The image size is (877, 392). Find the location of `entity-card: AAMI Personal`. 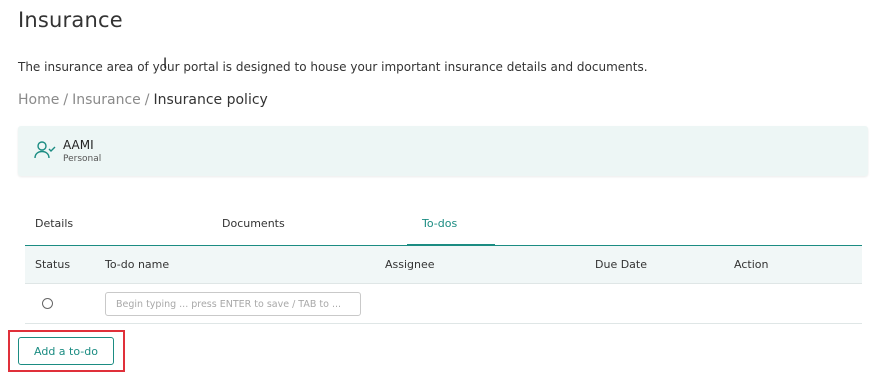

entity-card: AAMI Personal is located at coordinates (443, 151).